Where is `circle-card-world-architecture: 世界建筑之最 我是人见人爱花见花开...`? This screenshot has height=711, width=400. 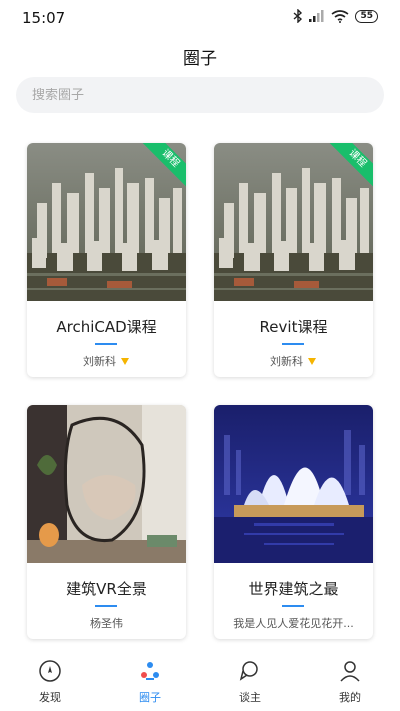
circle-card-world-architecture: 世界建筑之最 我是人见人爱花见花开... is located at coordinates (293, 522).